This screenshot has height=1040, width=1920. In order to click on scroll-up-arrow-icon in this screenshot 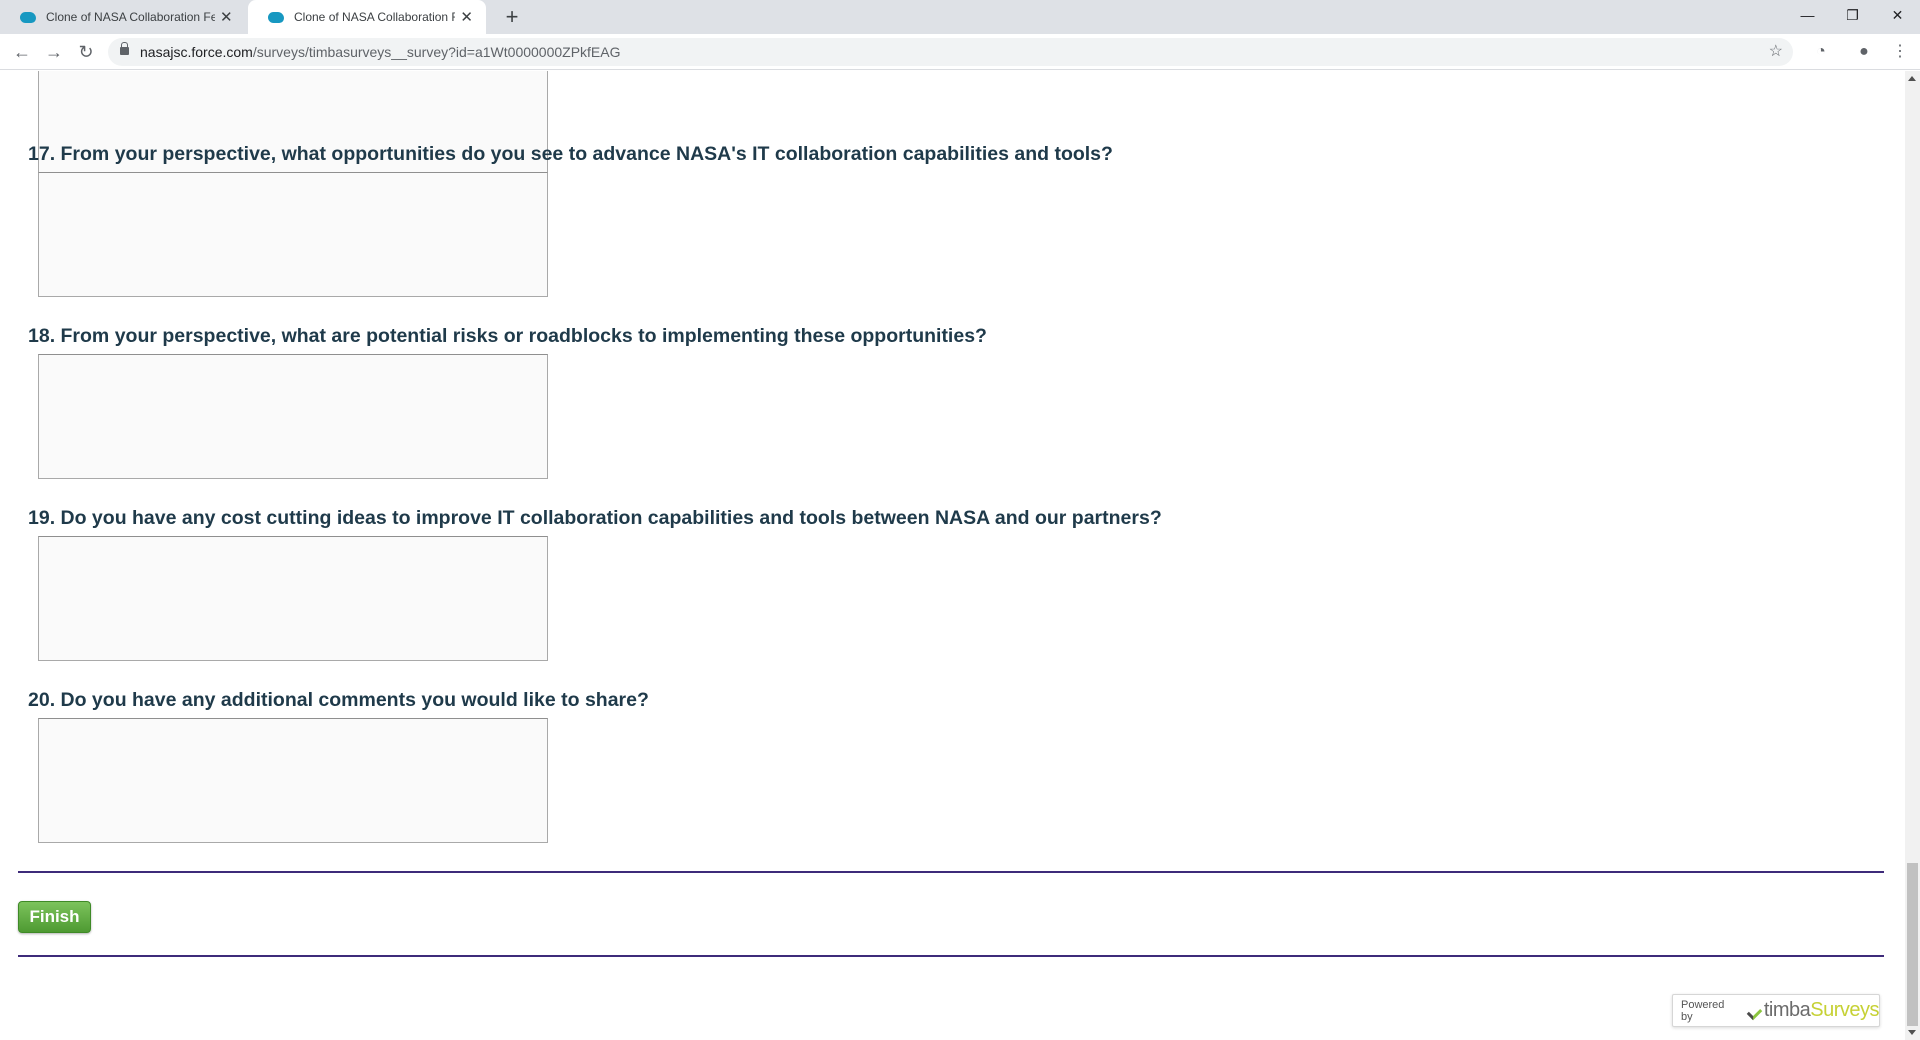, I will do `click(1912, 78)`.